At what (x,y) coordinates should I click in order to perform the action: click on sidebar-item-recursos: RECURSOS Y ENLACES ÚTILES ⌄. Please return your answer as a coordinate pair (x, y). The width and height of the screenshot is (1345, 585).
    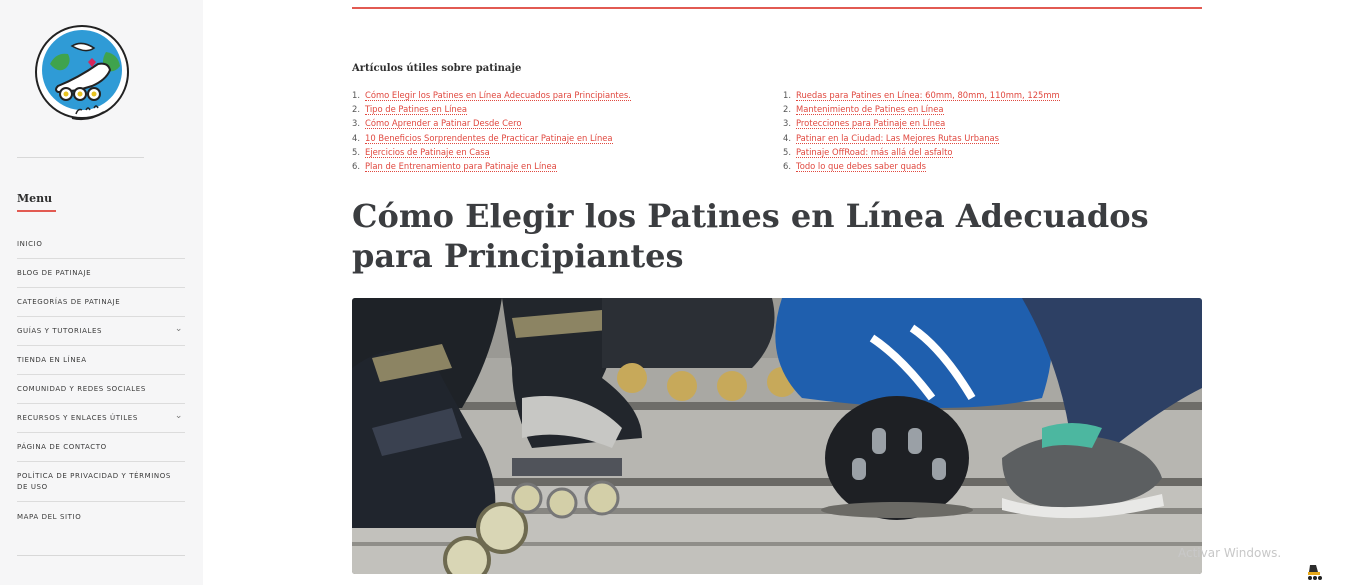
    Looking at the image, I should click on (101, 418).